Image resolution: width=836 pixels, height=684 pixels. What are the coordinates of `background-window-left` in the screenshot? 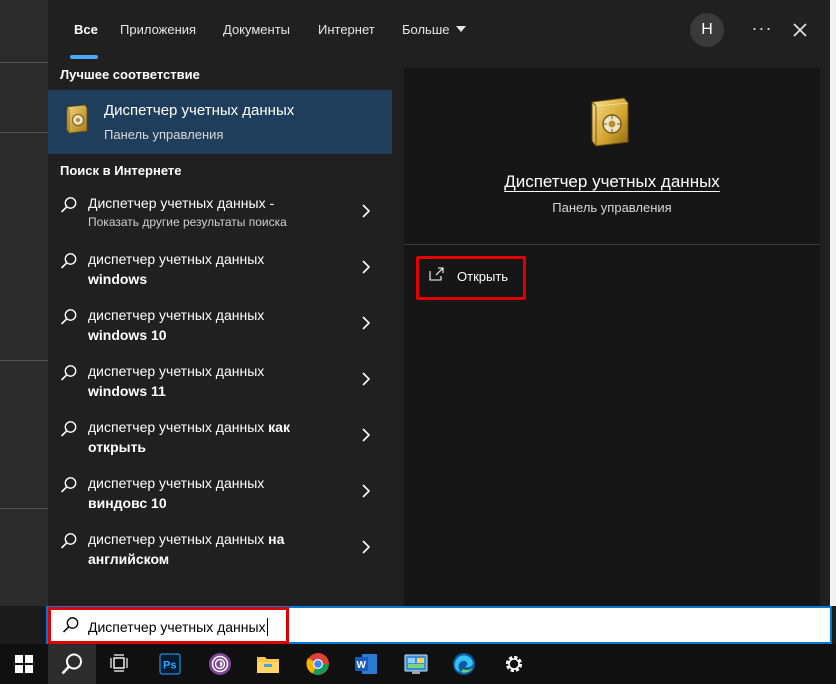 It's located at (24, 303).